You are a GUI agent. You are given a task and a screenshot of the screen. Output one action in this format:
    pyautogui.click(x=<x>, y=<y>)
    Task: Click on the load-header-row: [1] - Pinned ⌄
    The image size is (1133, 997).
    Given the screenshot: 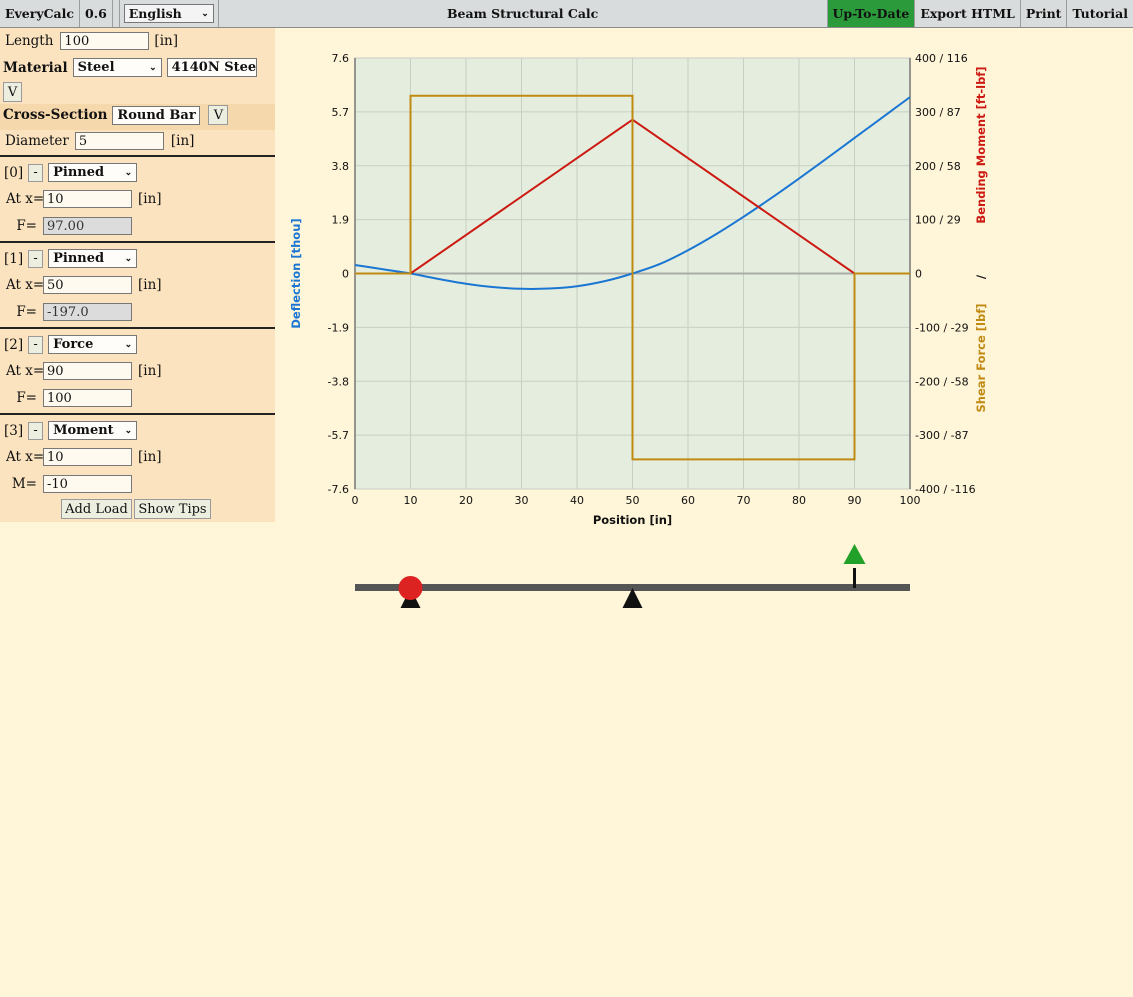 What is the action you would take?
    pyautogui.click(x=69, y=258)
    